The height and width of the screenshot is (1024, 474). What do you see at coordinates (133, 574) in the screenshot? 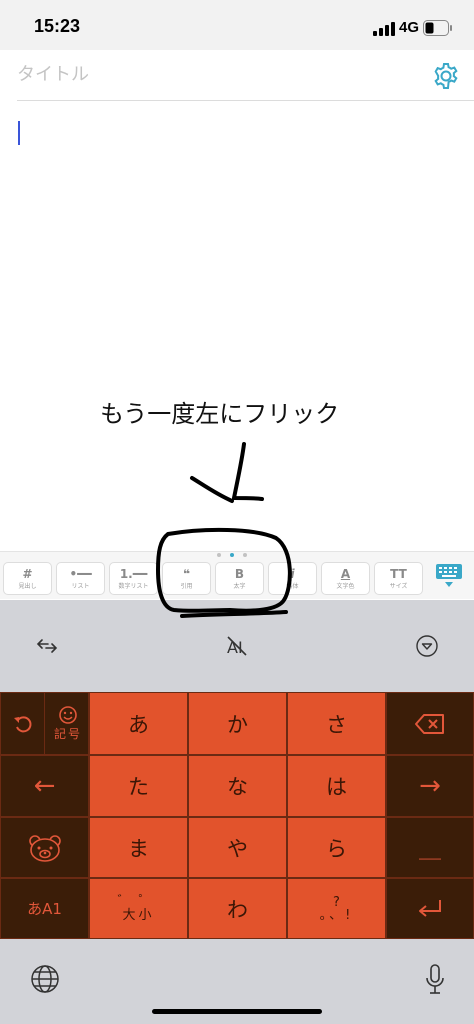
I see `numbered-list-icon: 1.━━` at bounding box center [133, 574].